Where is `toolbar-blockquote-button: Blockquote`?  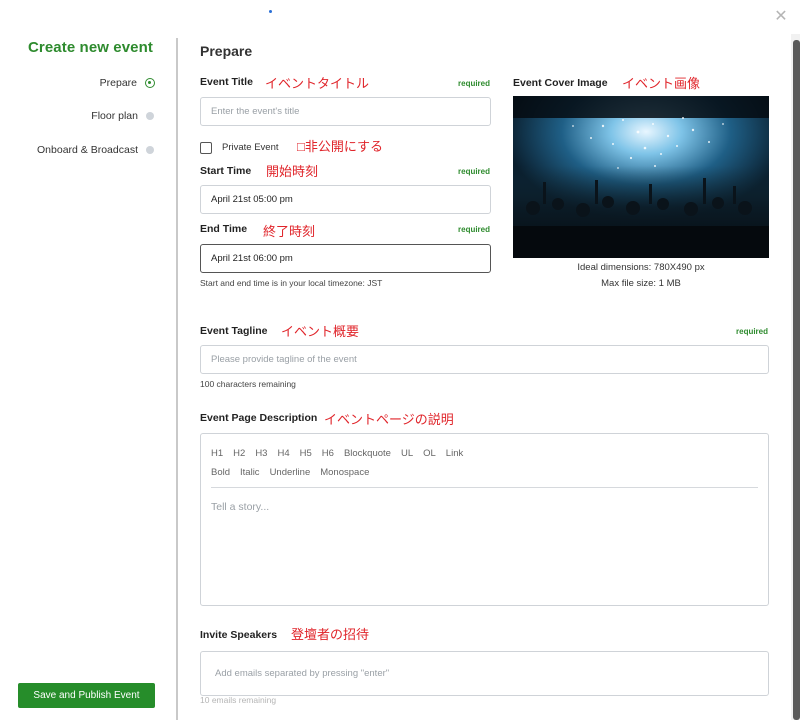
toolbar-blockquote-button: Blockquote is located at coordinates (367, 453).